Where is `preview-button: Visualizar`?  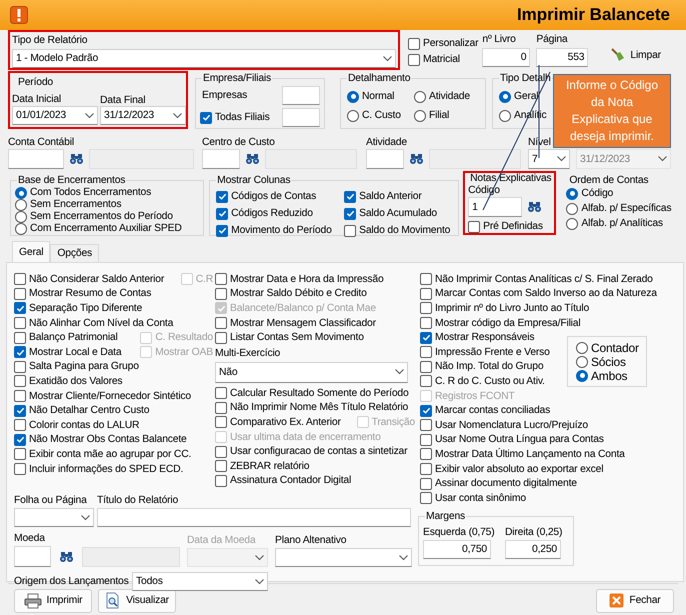 preview-button: Visualizar is located at coordinates (137, 600).